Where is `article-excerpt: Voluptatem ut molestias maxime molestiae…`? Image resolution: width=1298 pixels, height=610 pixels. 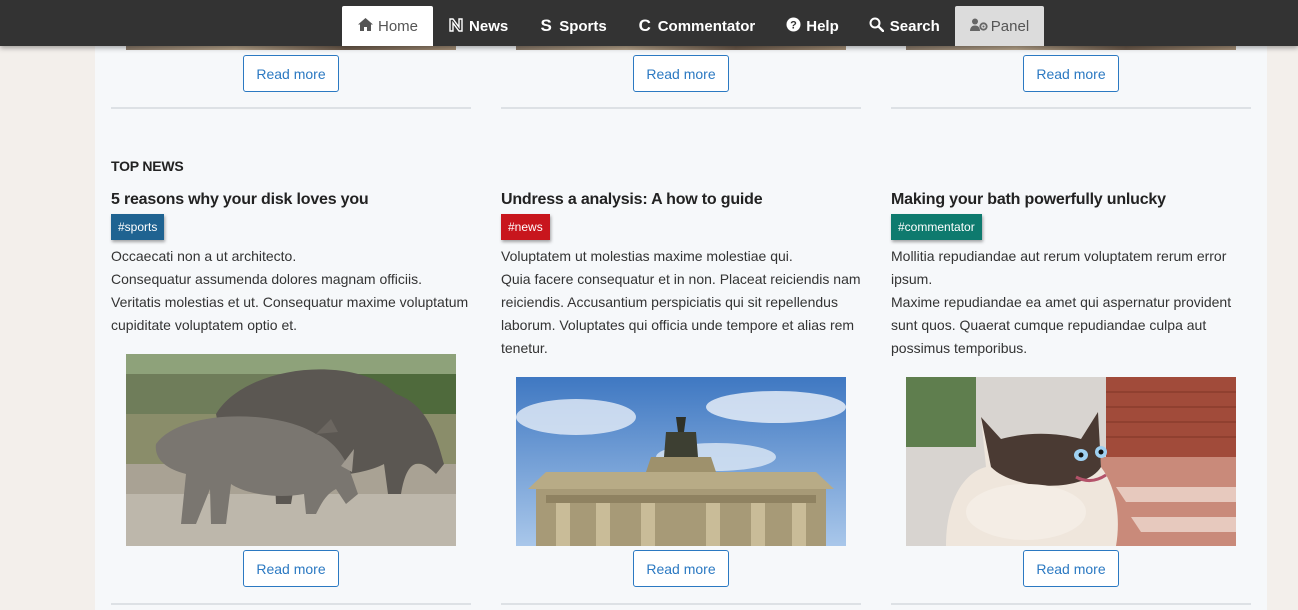 article-excerpt: Voluptatem ut molestias maxime molestiae… is located at coordinates (681, 302).